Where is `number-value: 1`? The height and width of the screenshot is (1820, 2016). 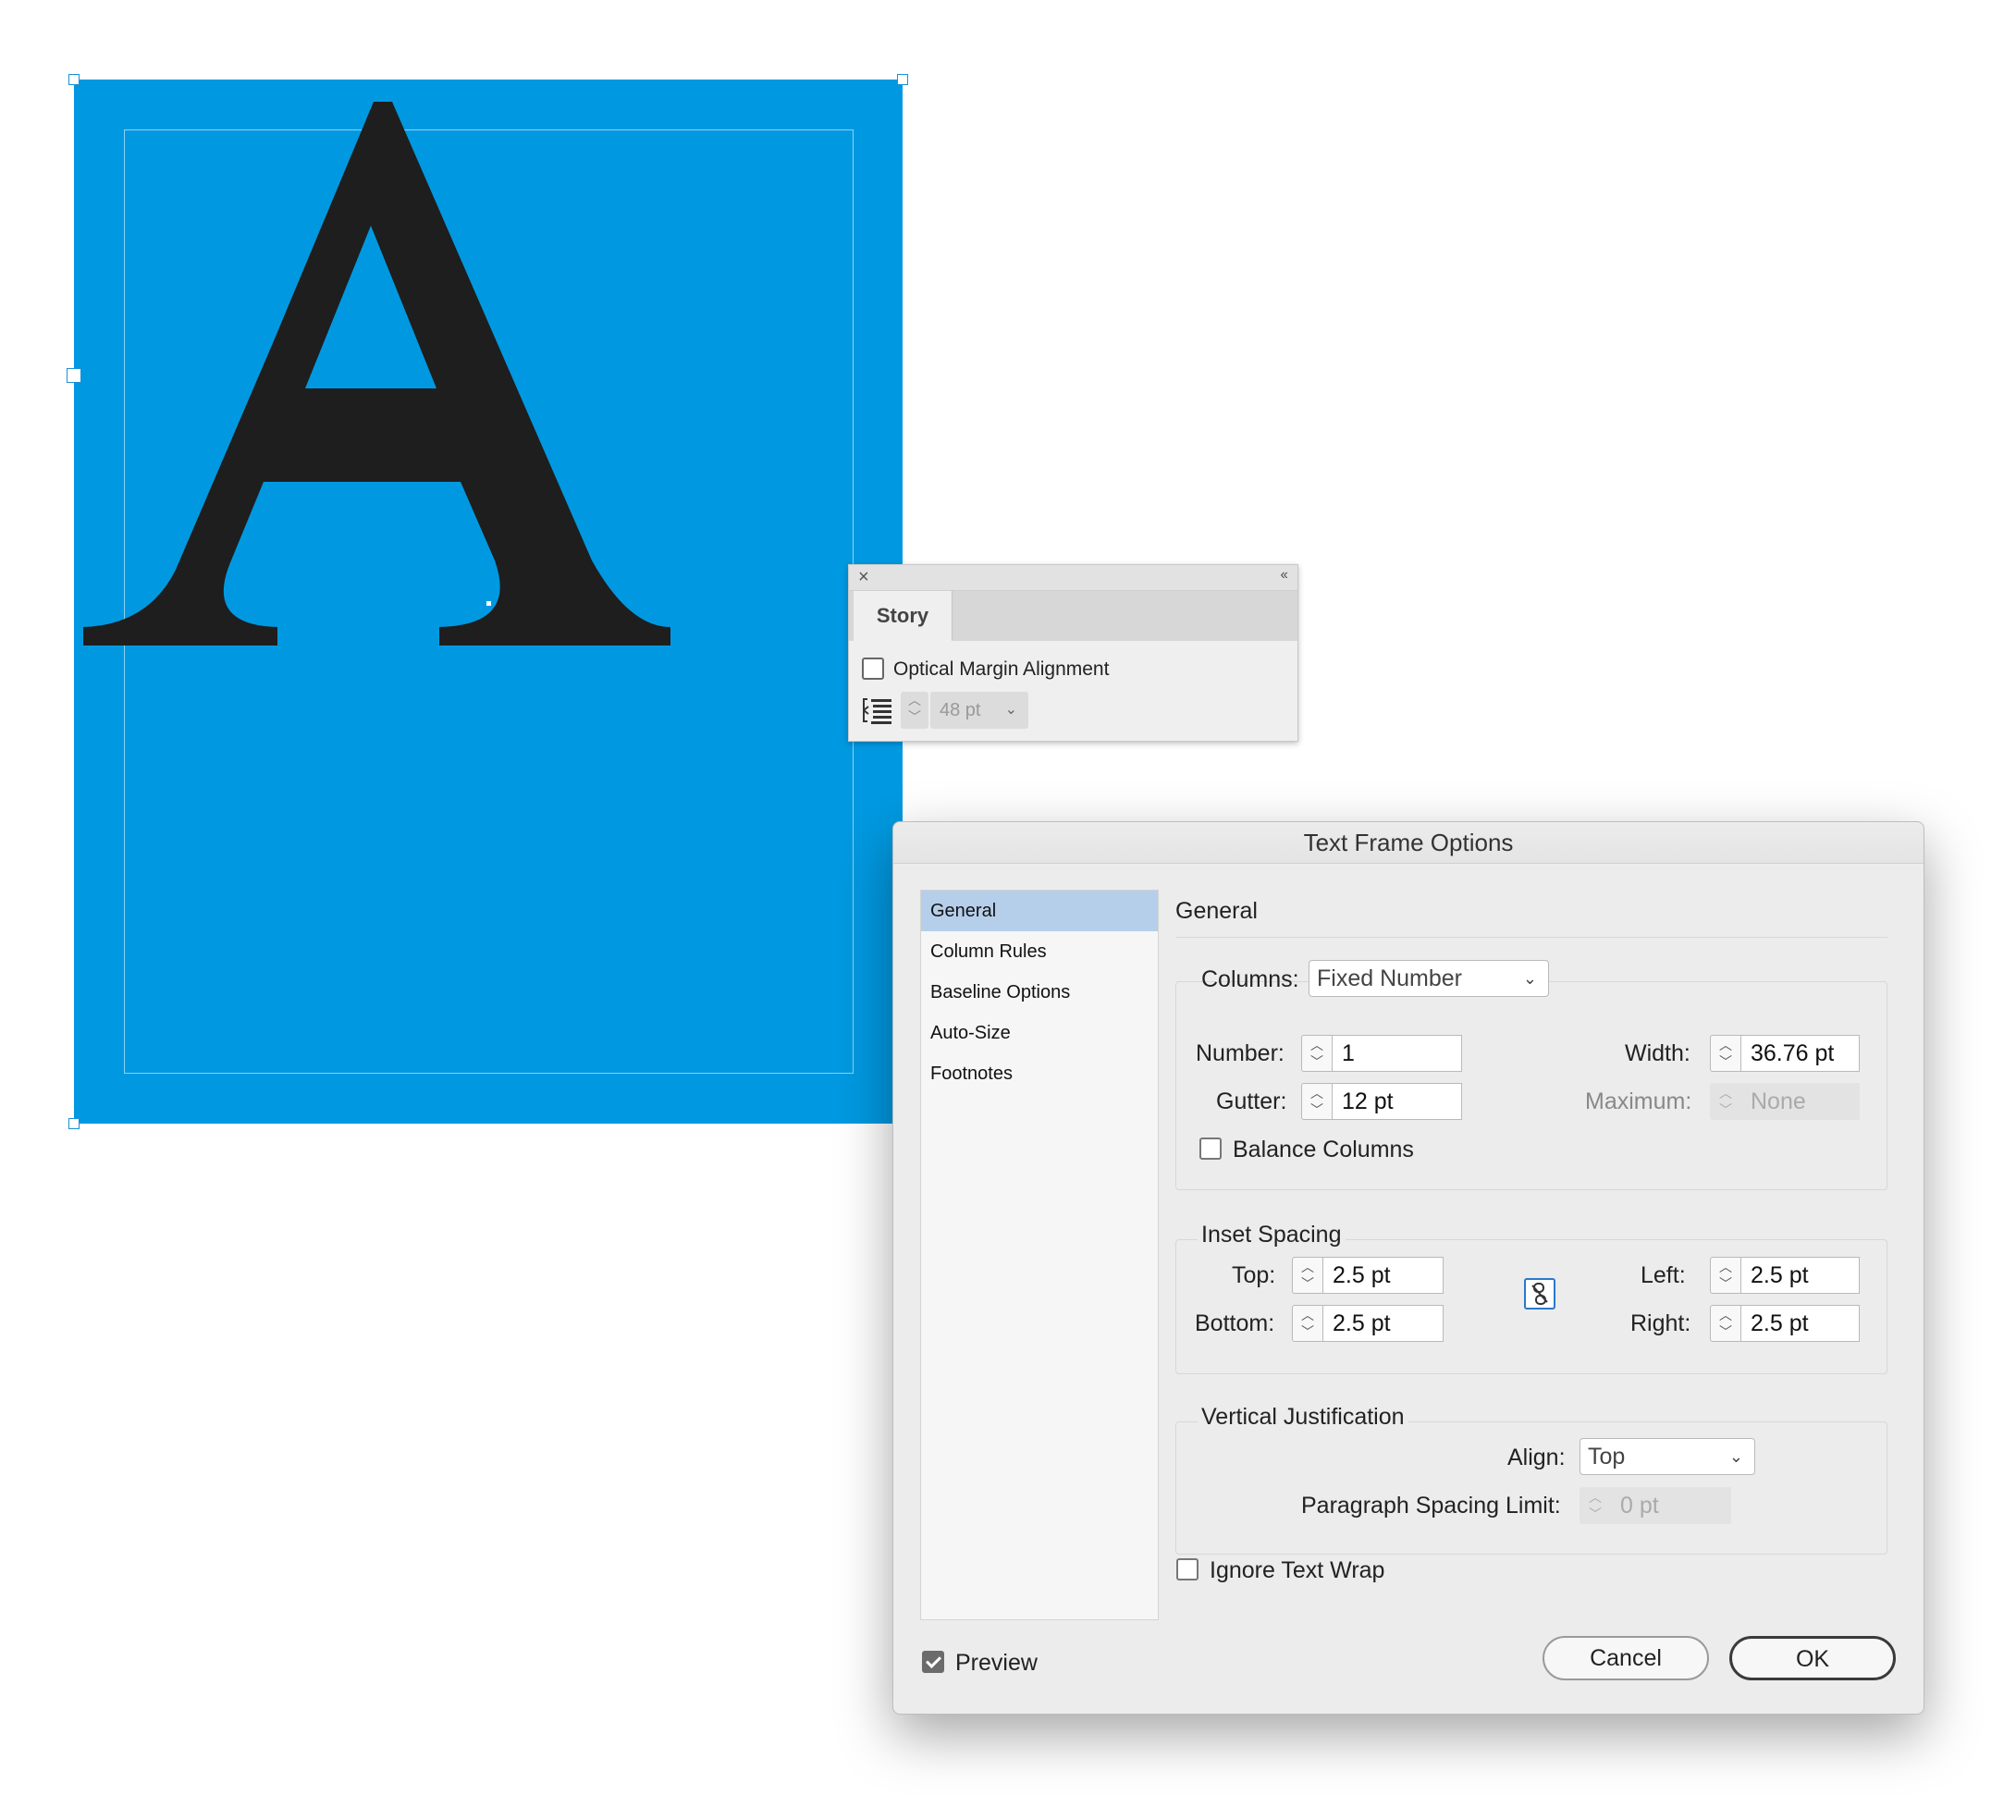
number-value: 1 is located at coordinates (1397, 1053).